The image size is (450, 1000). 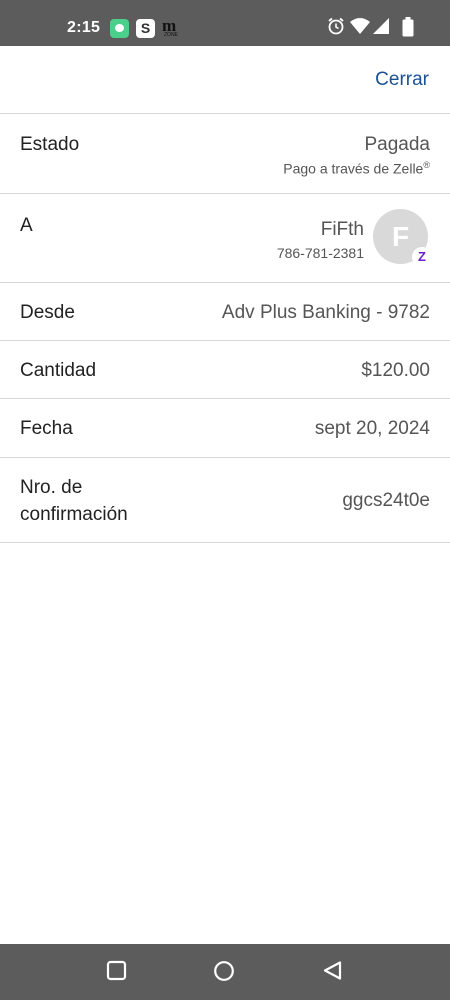 What do you see at coordinates (116, 970) in the screenshot?
I see `recents-icon` at bounding box center [116, 970].